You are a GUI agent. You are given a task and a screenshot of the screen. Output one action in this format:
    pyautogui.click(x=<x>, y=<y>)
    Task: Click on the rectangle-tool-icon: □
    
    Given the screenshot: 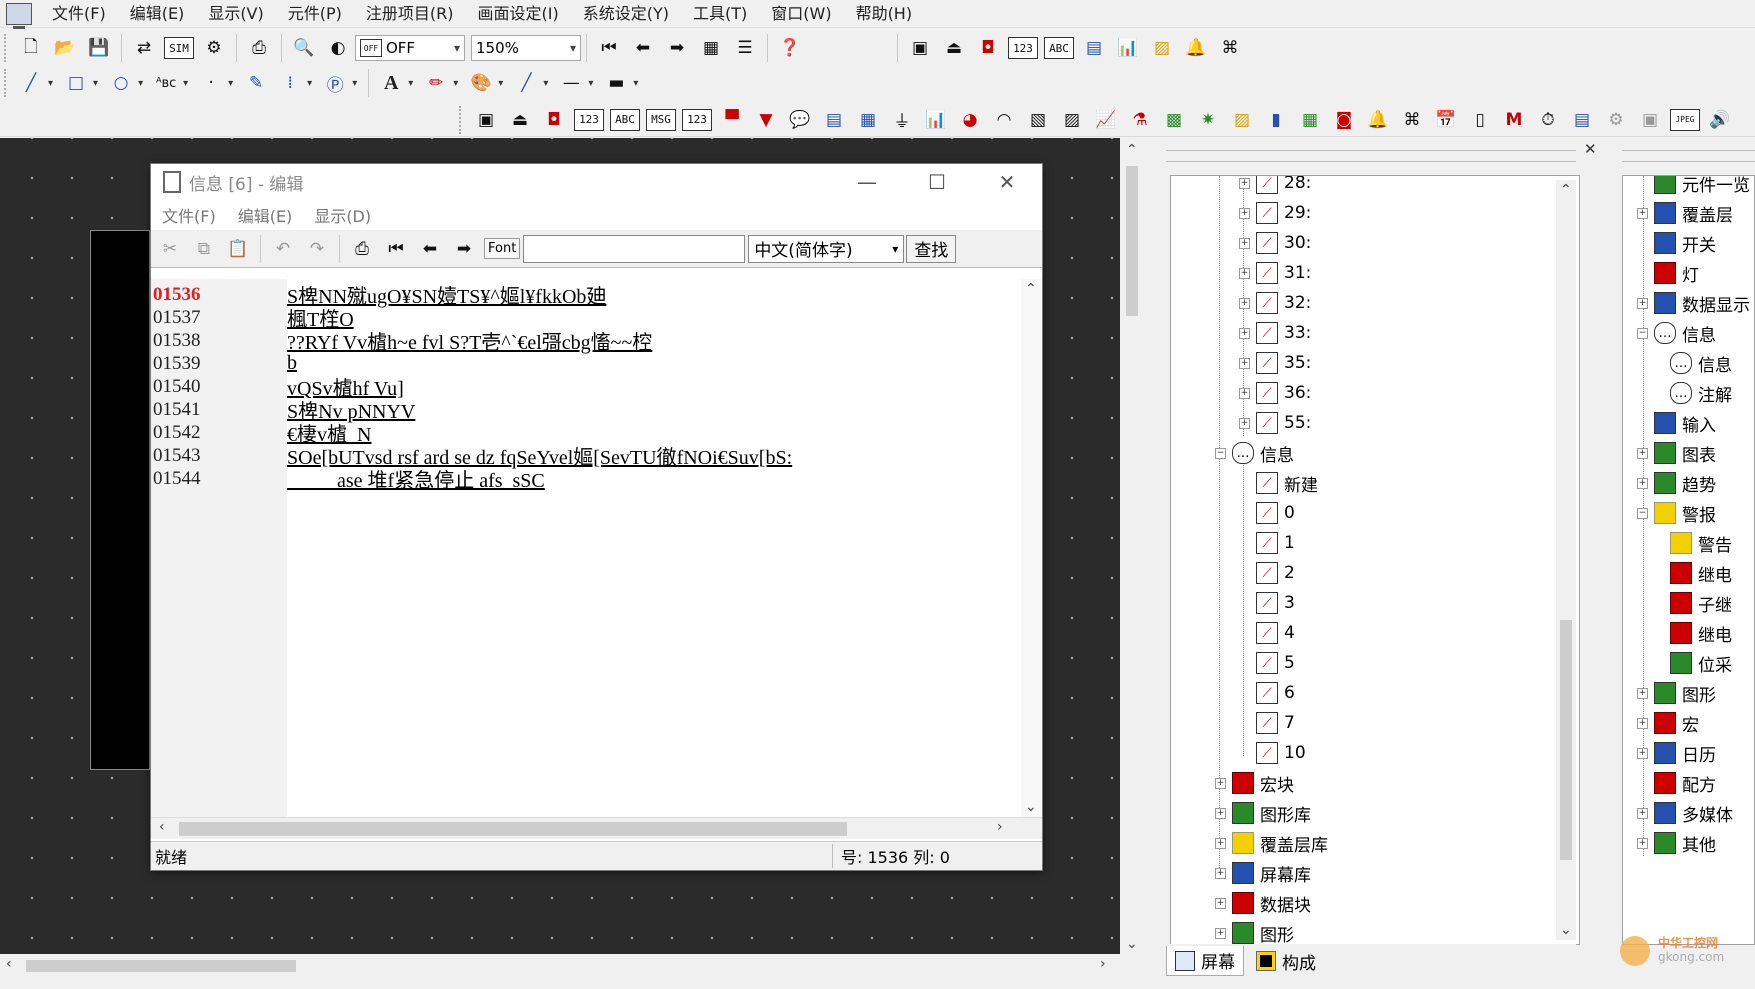 What is the action you would take?
    pyautogui.click(x=76, y=83)
    